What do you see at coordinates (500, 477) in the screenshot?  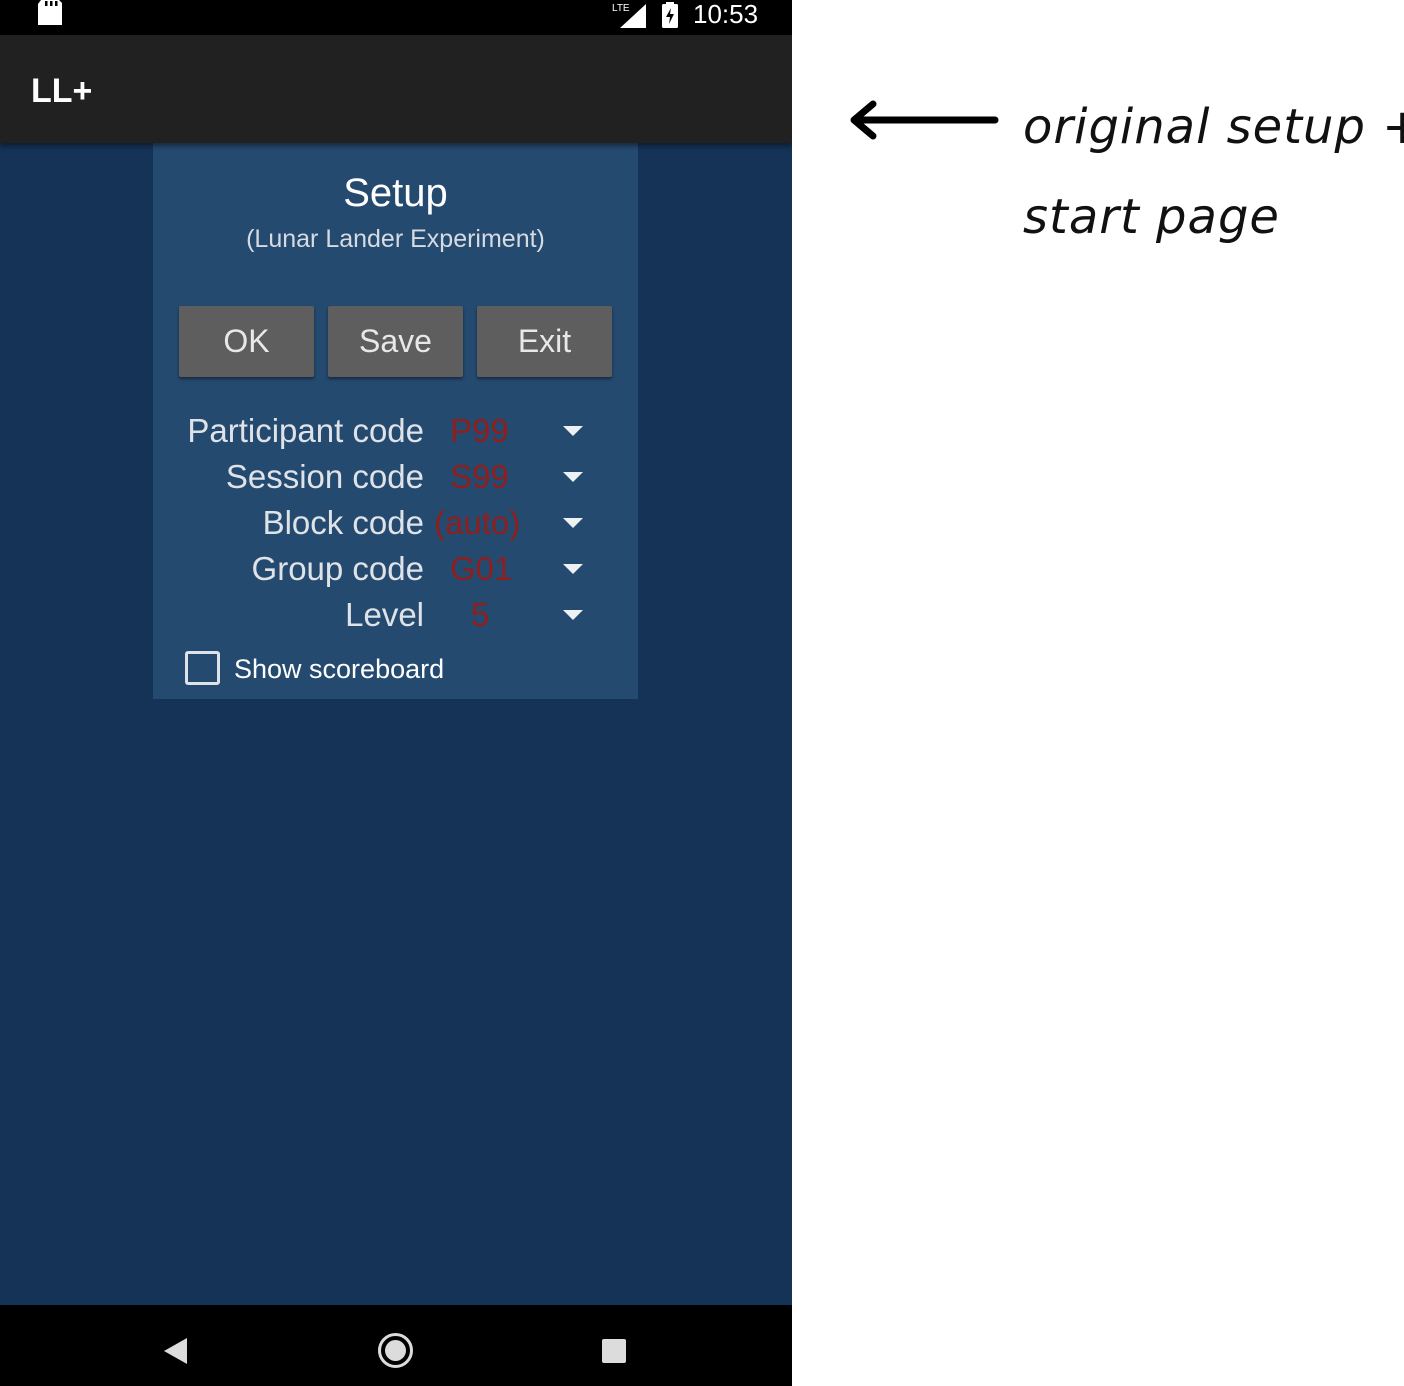 I see `session-code-value: S99` at bounding box center [500, 477].